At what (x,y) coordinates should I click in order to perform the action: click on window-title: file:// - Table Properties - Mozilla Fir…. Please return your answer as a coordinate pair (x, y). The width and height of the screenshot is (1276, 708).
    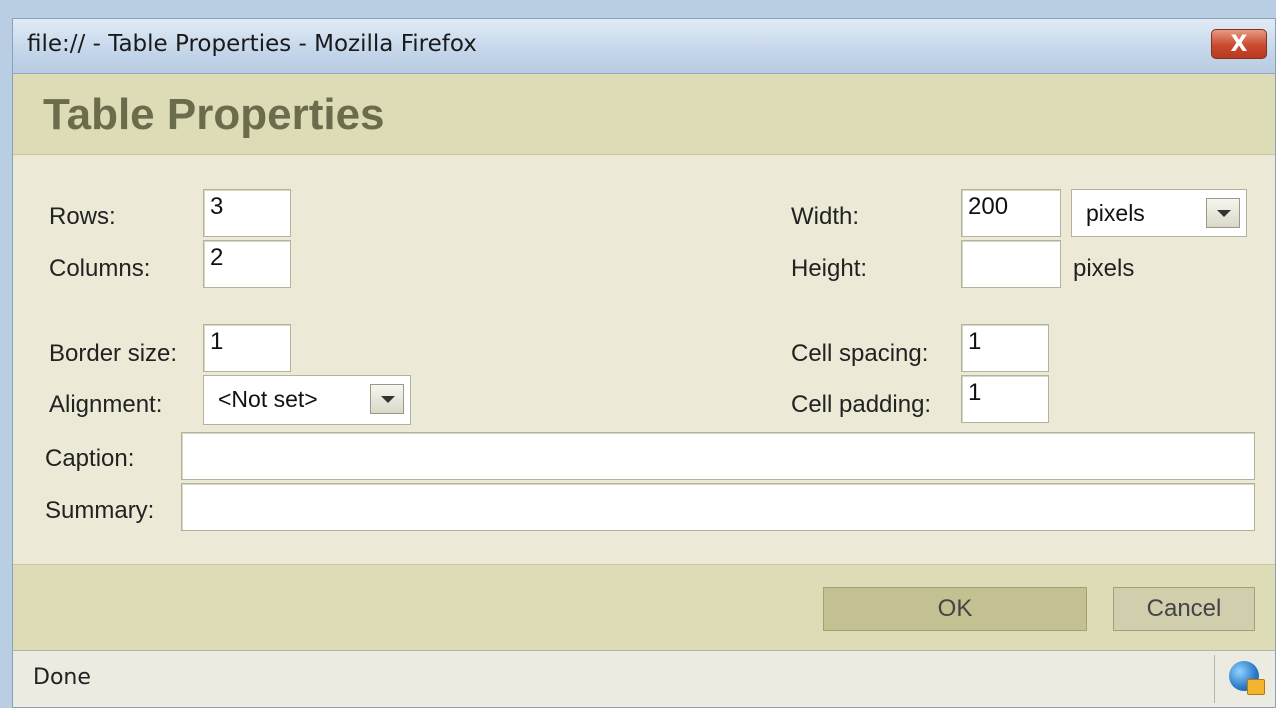
    Looking at the image, I should click on (252, 44).